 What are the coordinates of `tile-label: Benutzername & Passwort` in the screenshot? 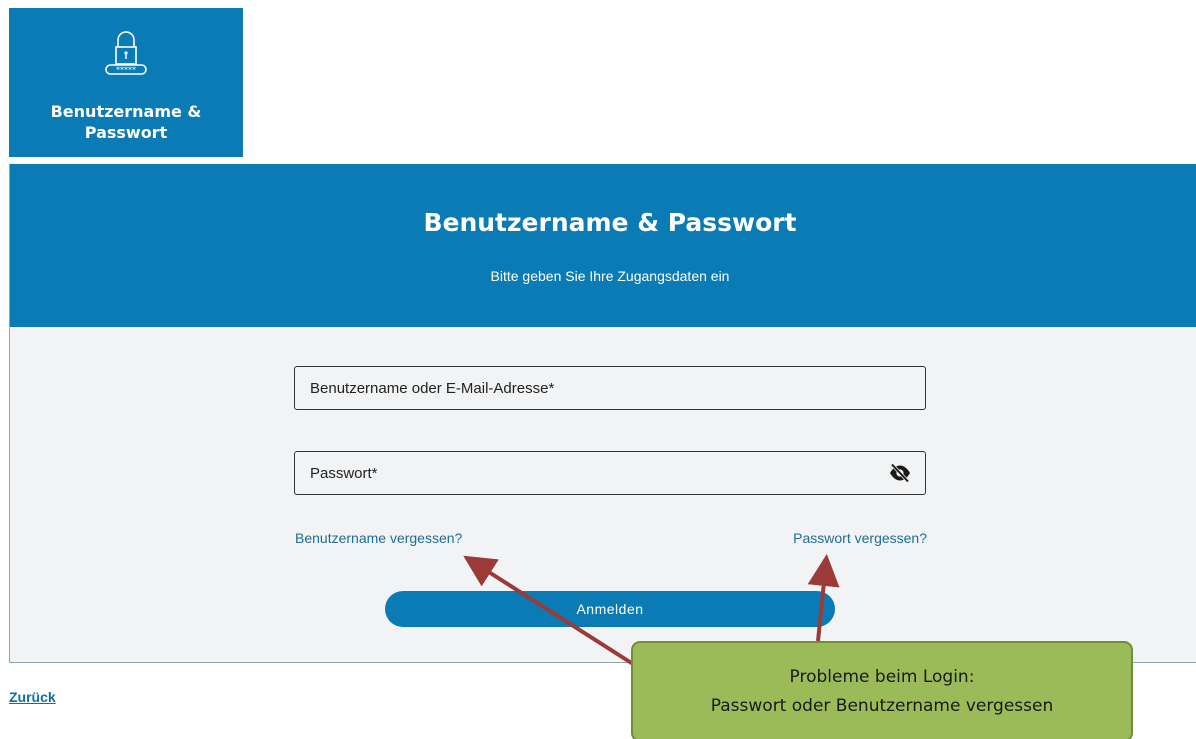 It's located at (126, 122).